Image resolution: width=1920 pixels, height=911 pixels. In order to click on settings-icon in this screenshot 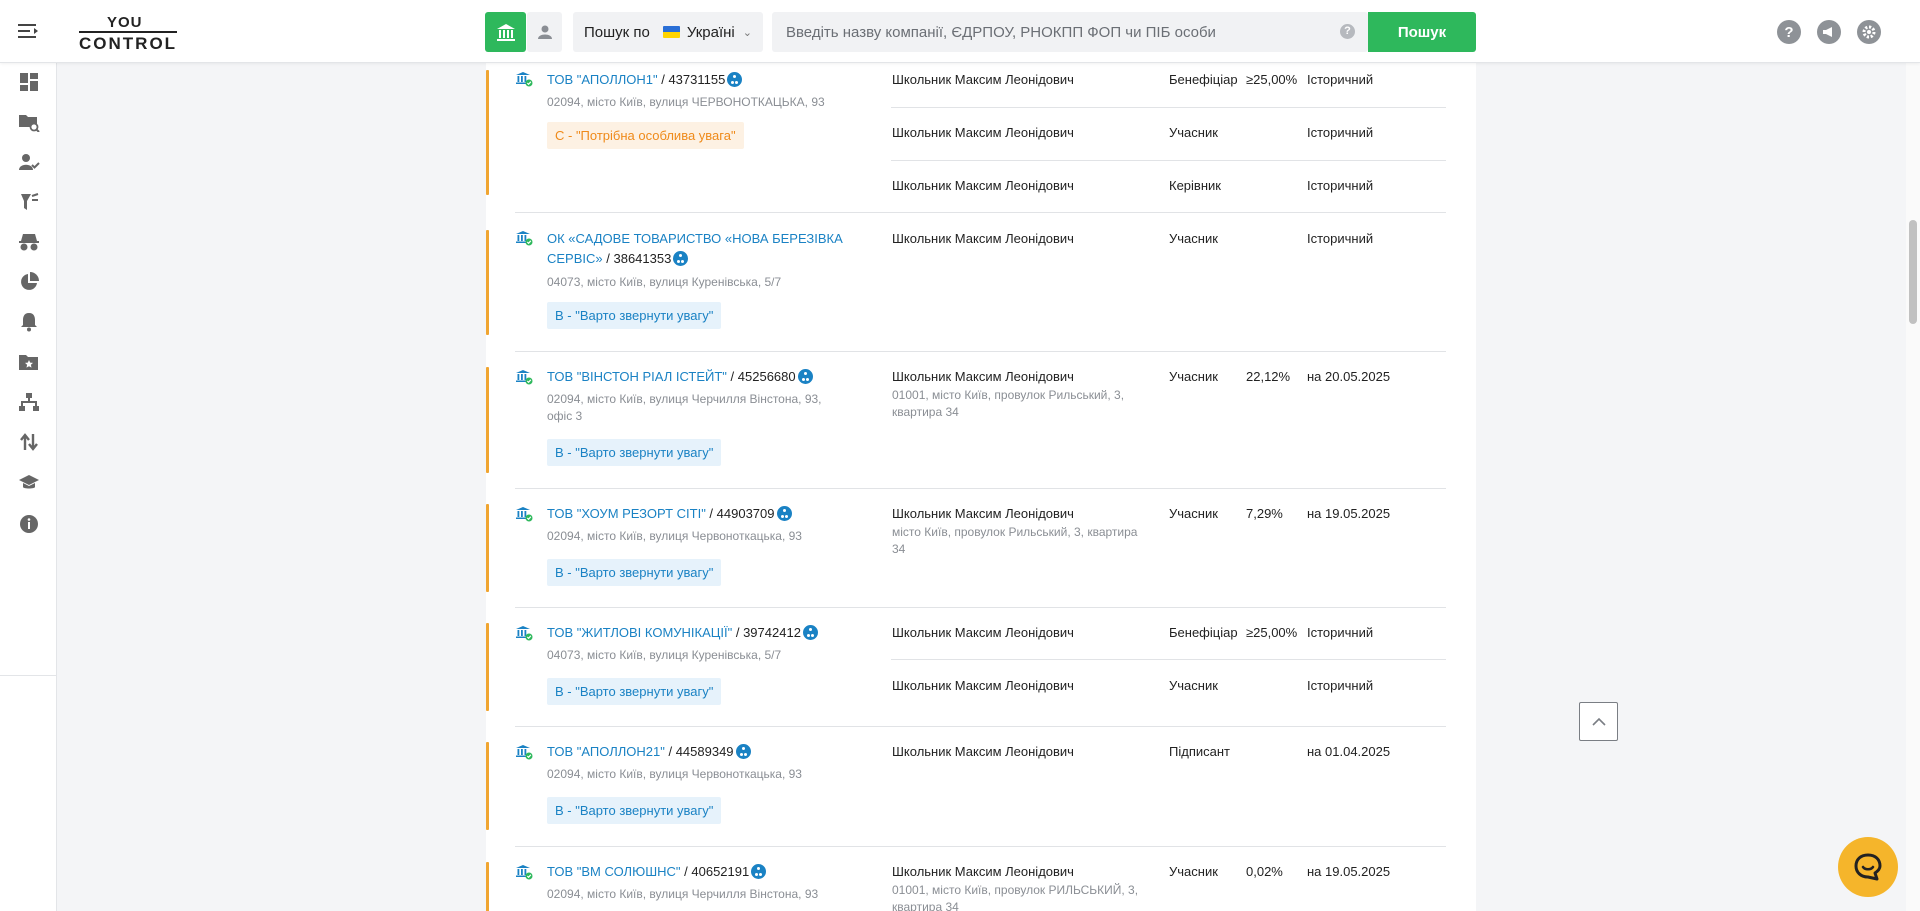, I will do `click(1869, 32)`.